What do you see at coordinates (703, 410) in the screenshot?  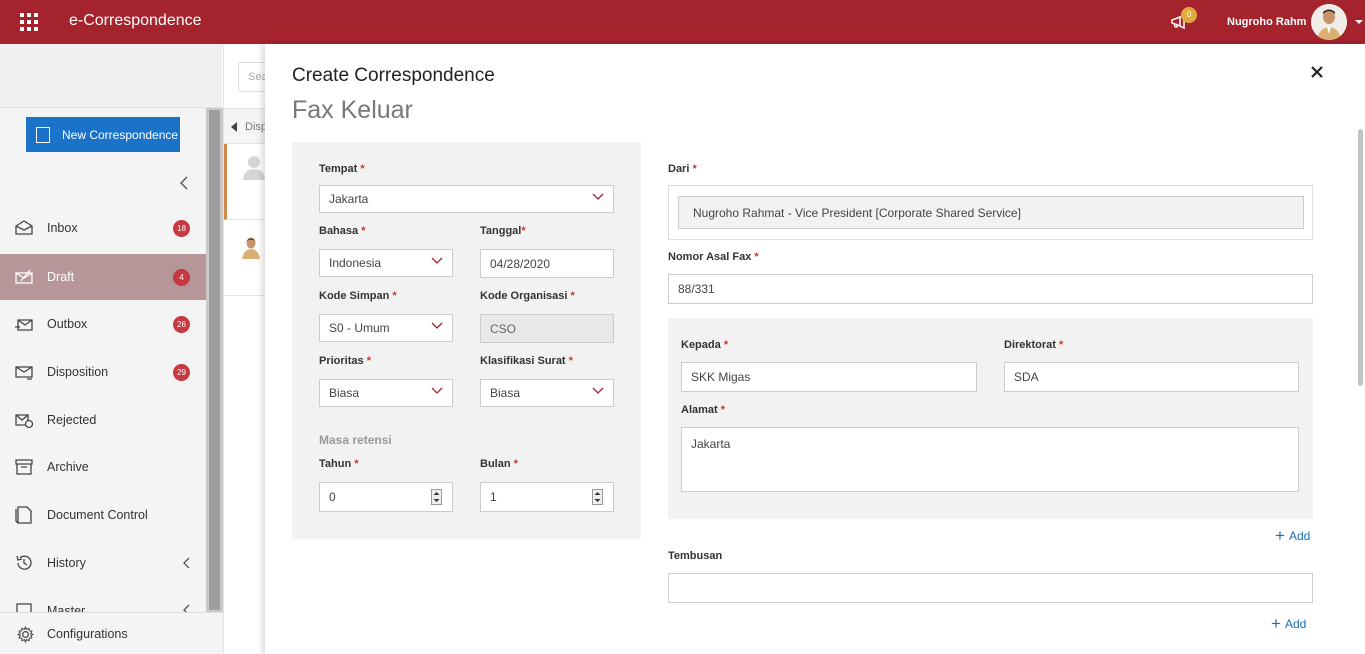 I see `alamat-label: Alamat *` at bounding box center [703, 410].